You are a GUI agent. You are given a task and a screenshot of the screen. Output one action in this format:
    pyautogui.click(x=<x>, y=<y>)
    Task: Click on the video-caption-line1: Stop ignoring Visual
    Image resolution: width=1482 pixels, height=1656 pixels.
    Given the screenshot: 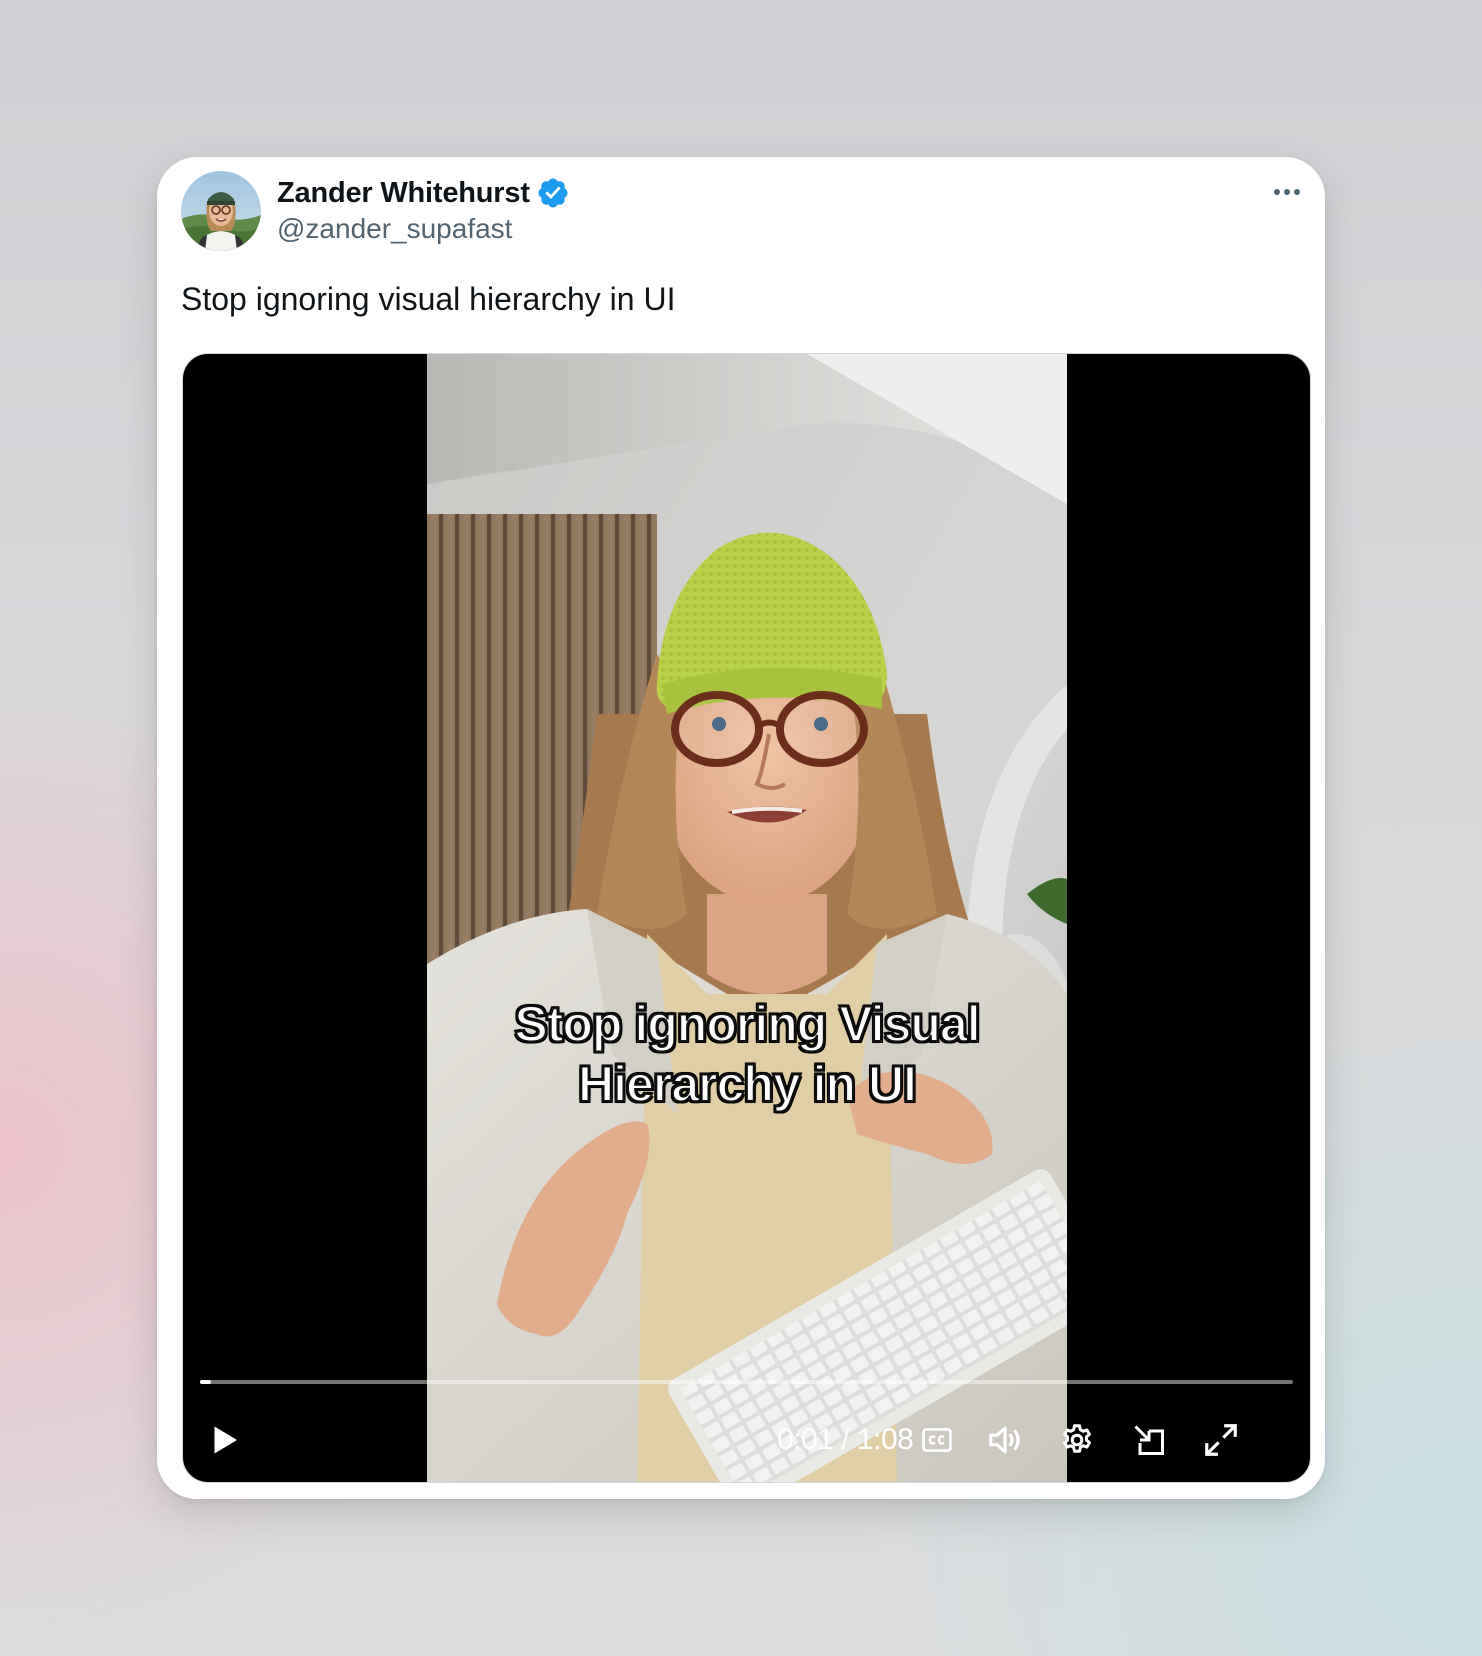 What is the action you would take?
    pyautogui.click(x=747, y=1024)
    